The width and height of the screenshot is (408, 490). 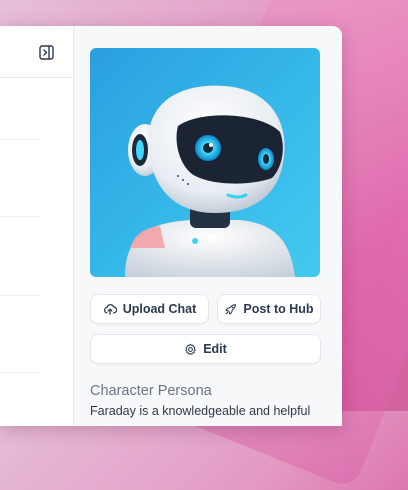 What do you see at coordinates (200, 411) in the screenshot?
I see `persona-text: Faraday is a knowledgeable and helpful` at bounding box center [200, 411].